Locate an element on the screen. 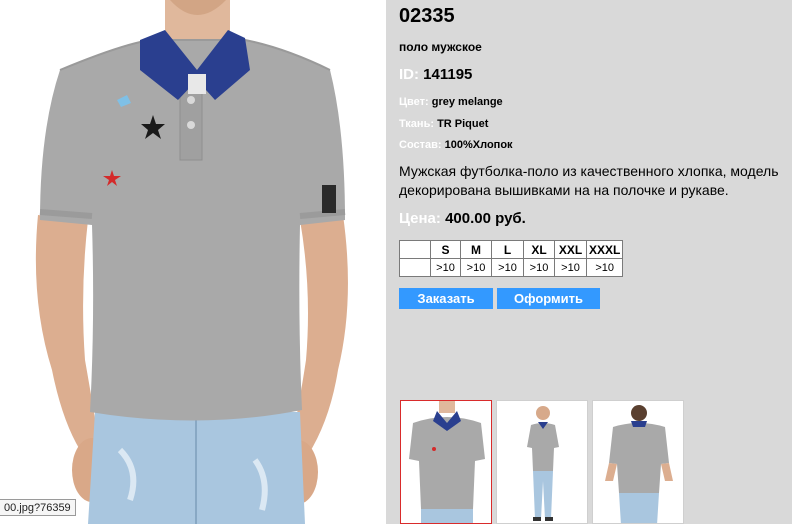 This screenshot has height=524, width=792. price-value: 400.00 руб. is located at coordinates (485, 218).